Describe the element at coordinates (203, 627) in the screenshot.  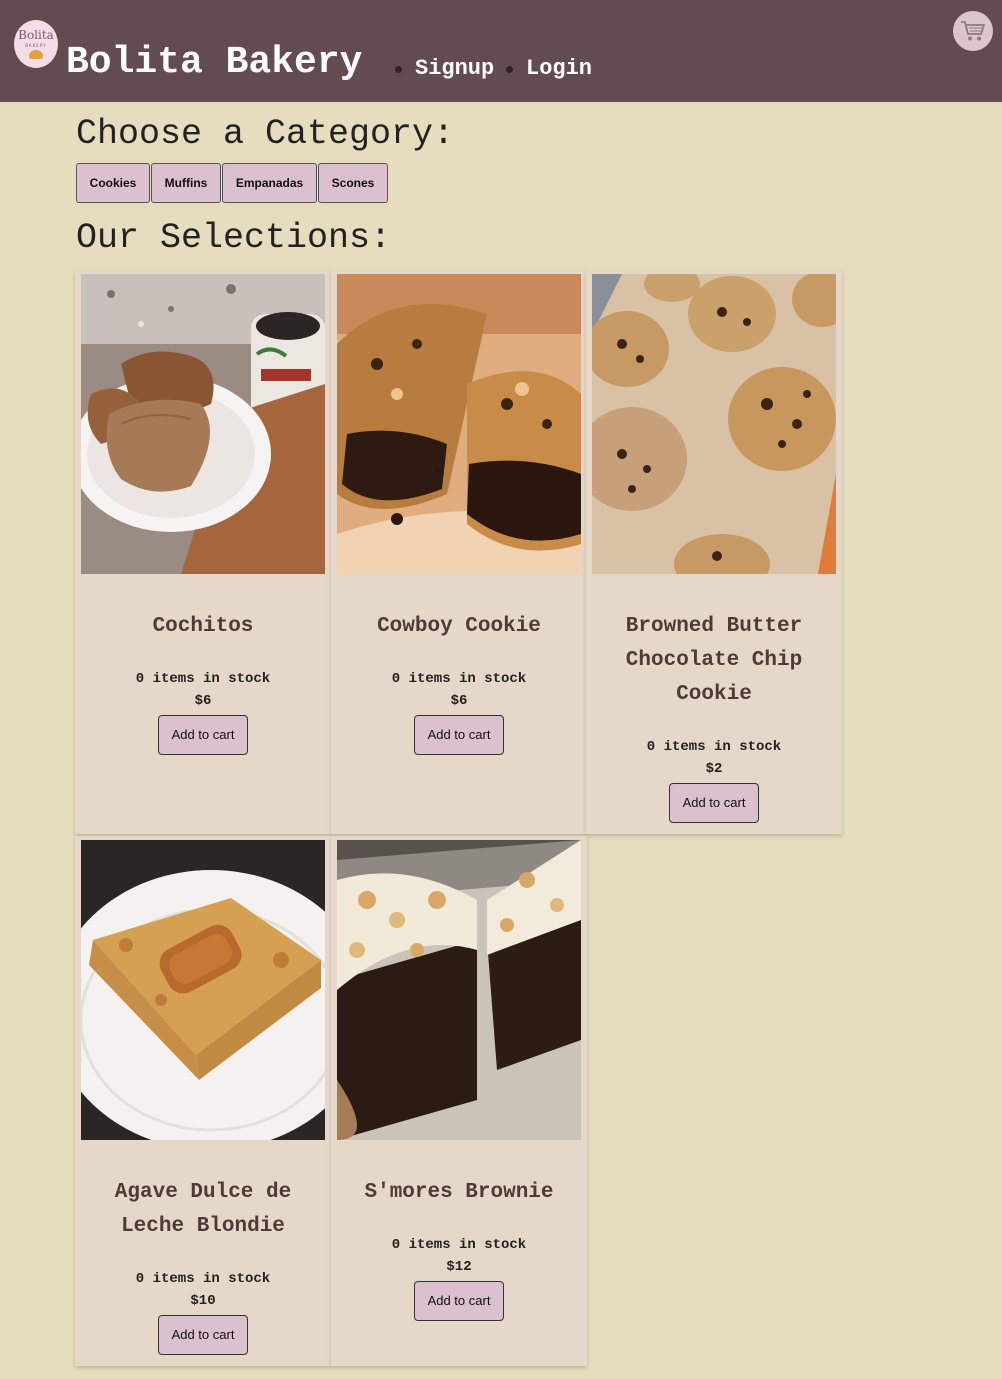
I see `product-name: Cochitos` at that location.